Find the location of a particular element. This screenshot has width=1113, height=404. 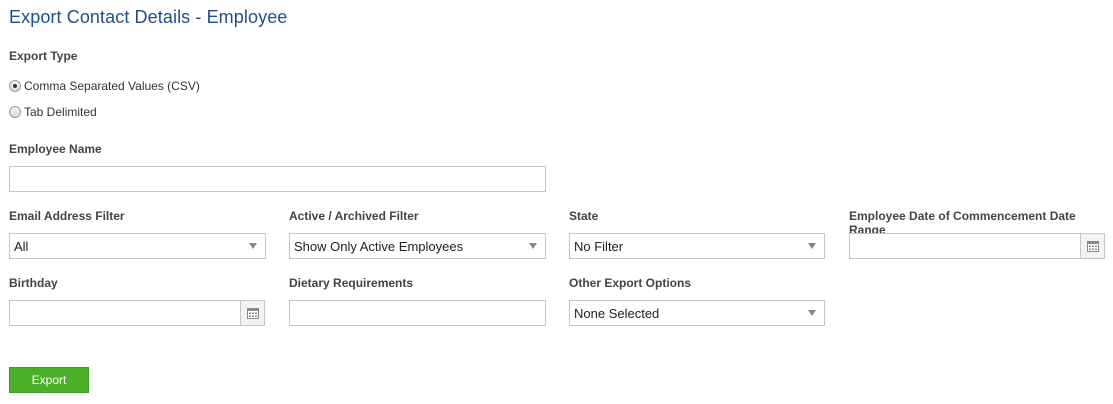

state-select: No Filter is located at coordinates (697, 246).